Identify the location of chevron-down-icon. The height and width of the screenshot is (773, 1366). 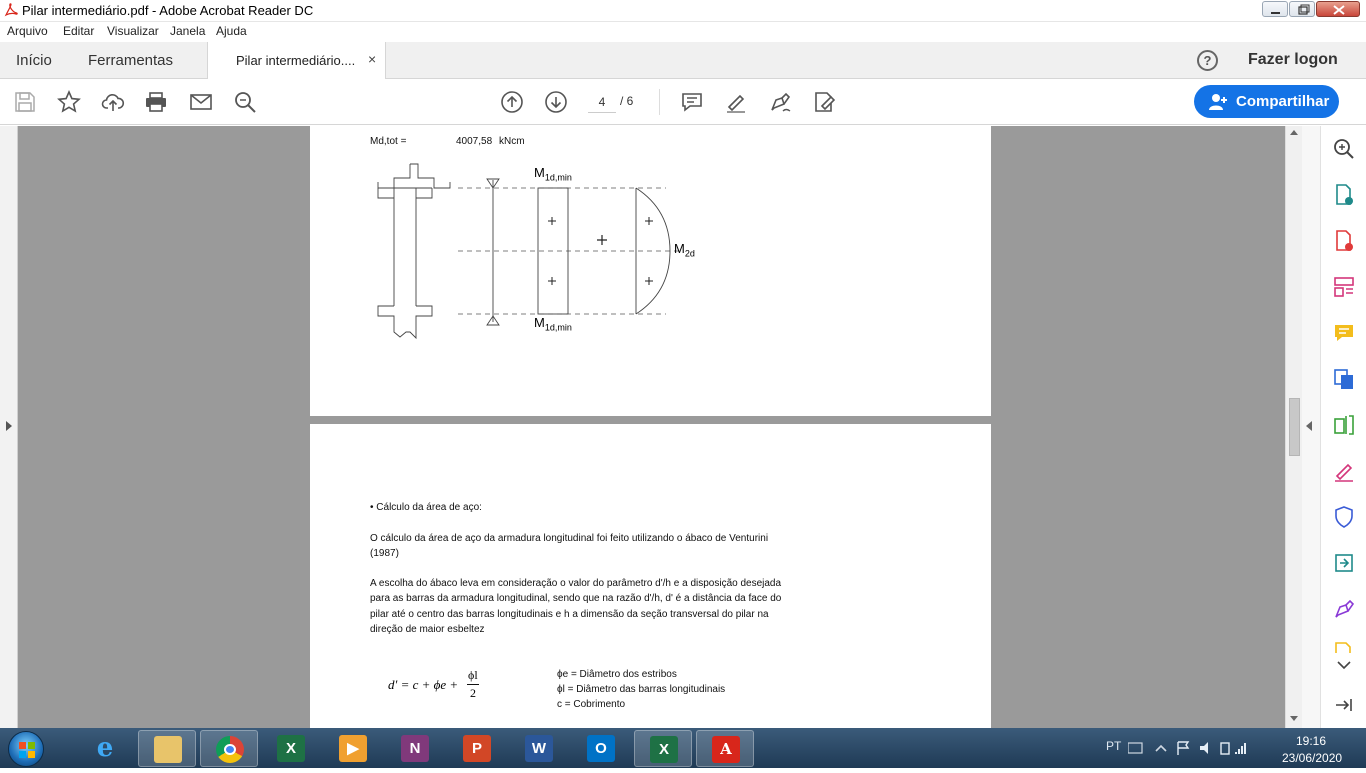
(1344, 665).